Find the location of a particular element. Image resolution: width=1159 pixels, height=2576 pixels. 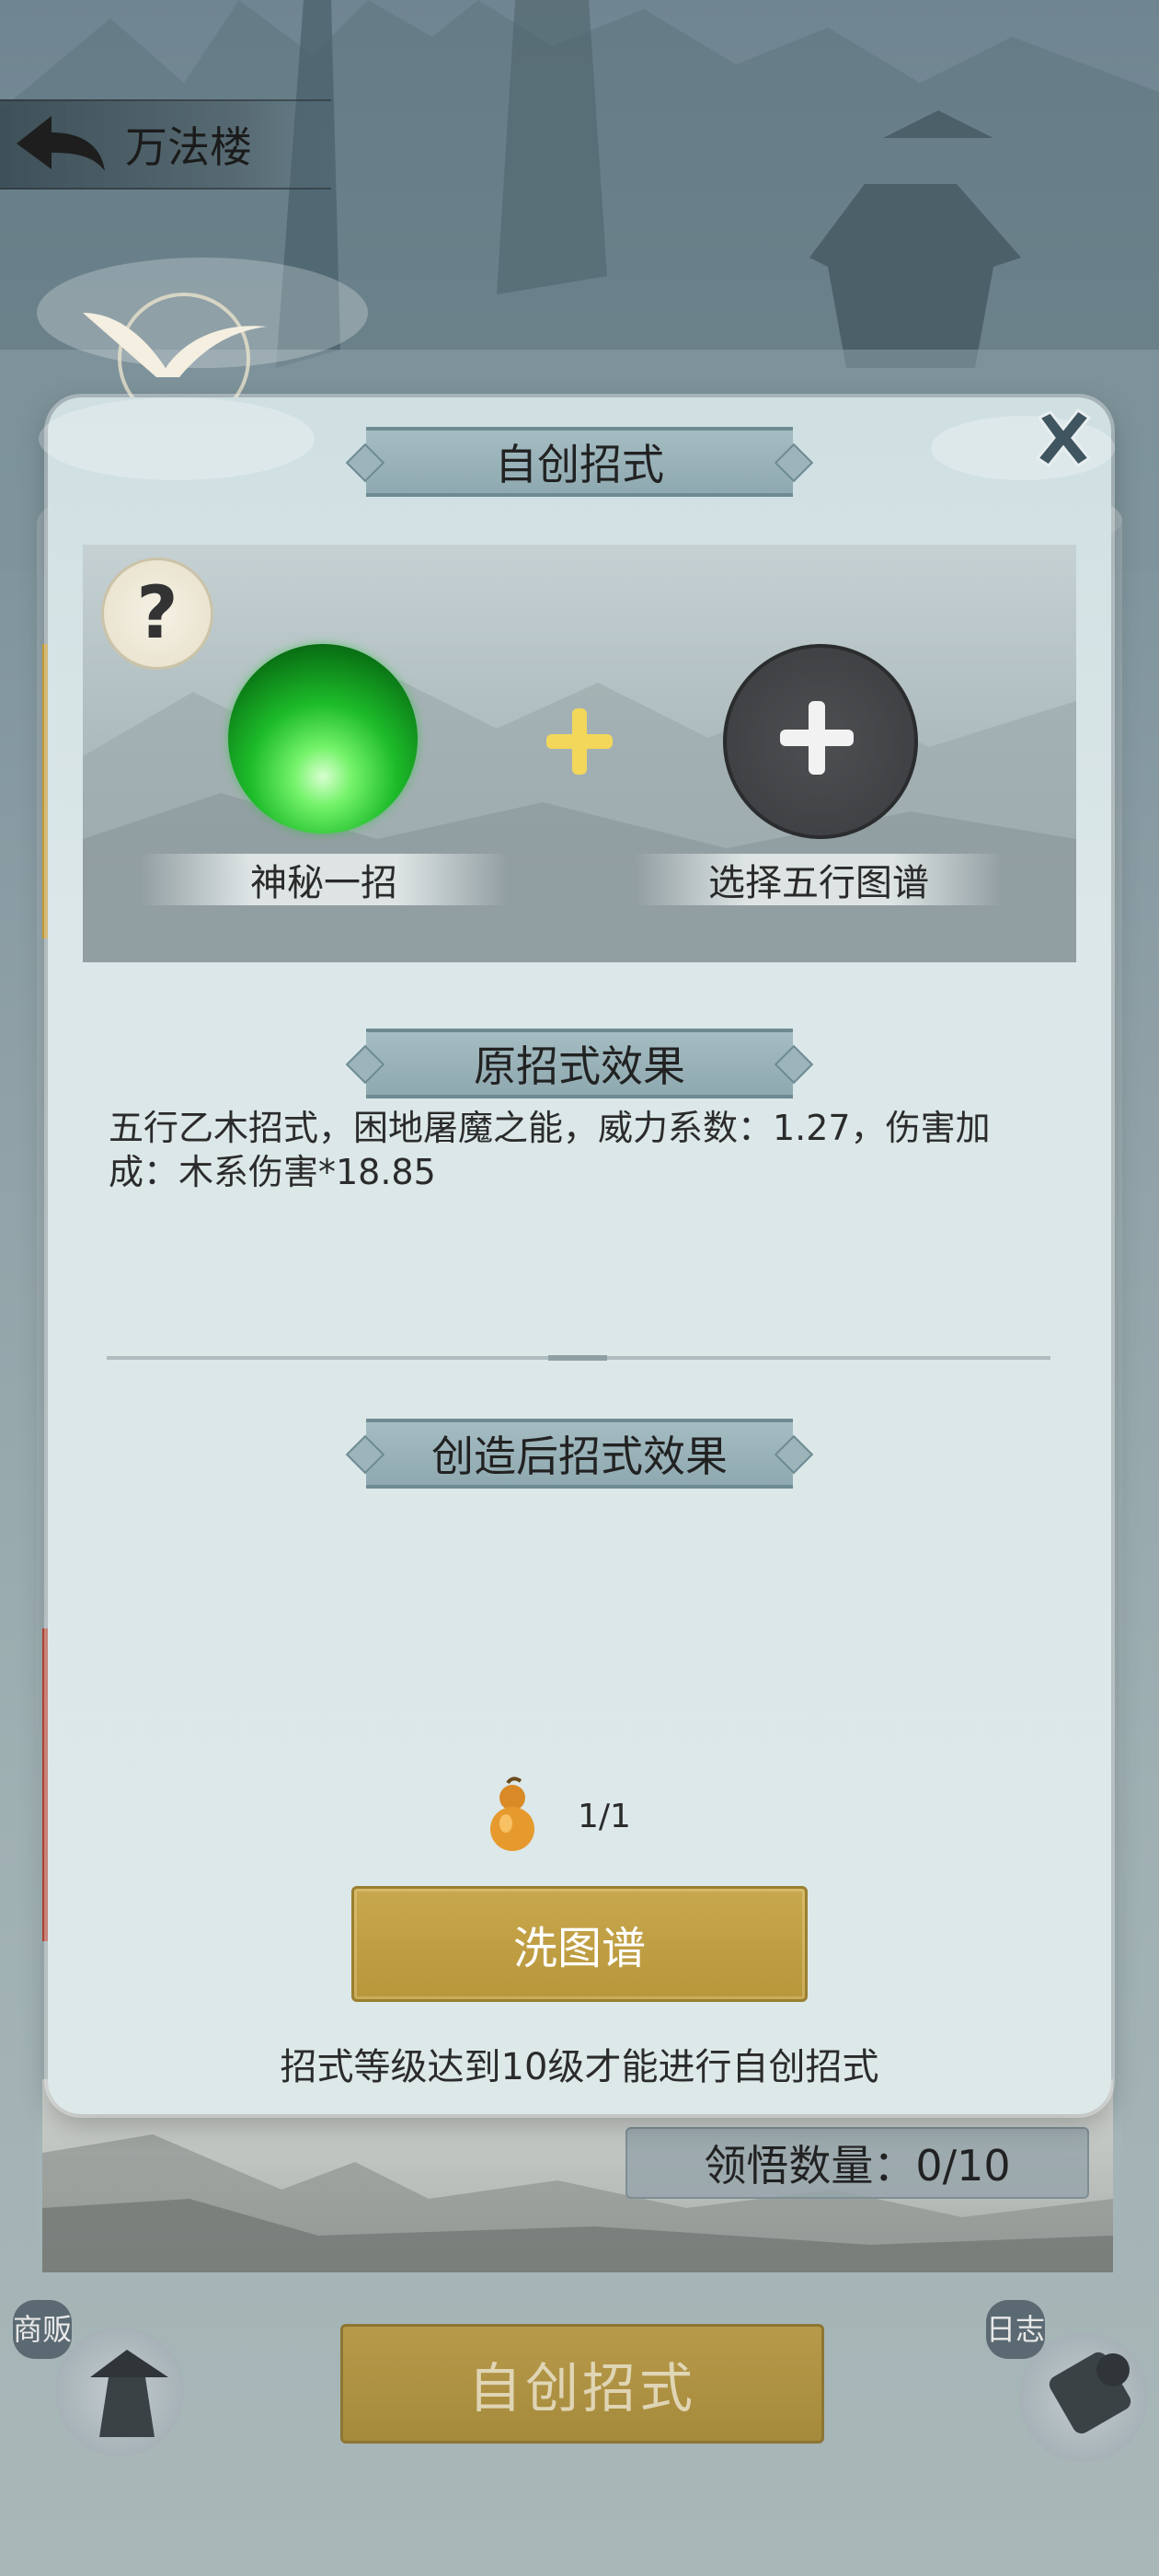

original-effect-heading: 原招式效果 is located at coordinates (579, 1066).